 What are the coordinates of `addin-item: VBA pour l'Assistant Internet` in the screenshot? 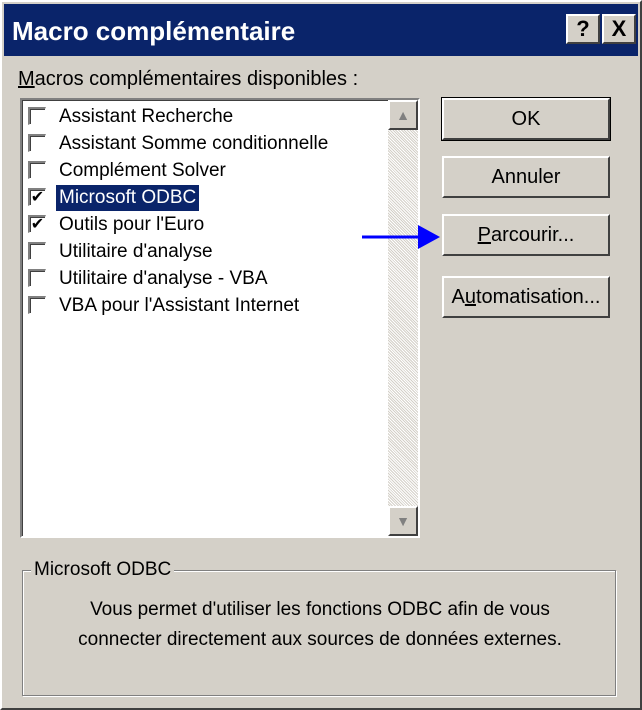 It's located at (204, 306).